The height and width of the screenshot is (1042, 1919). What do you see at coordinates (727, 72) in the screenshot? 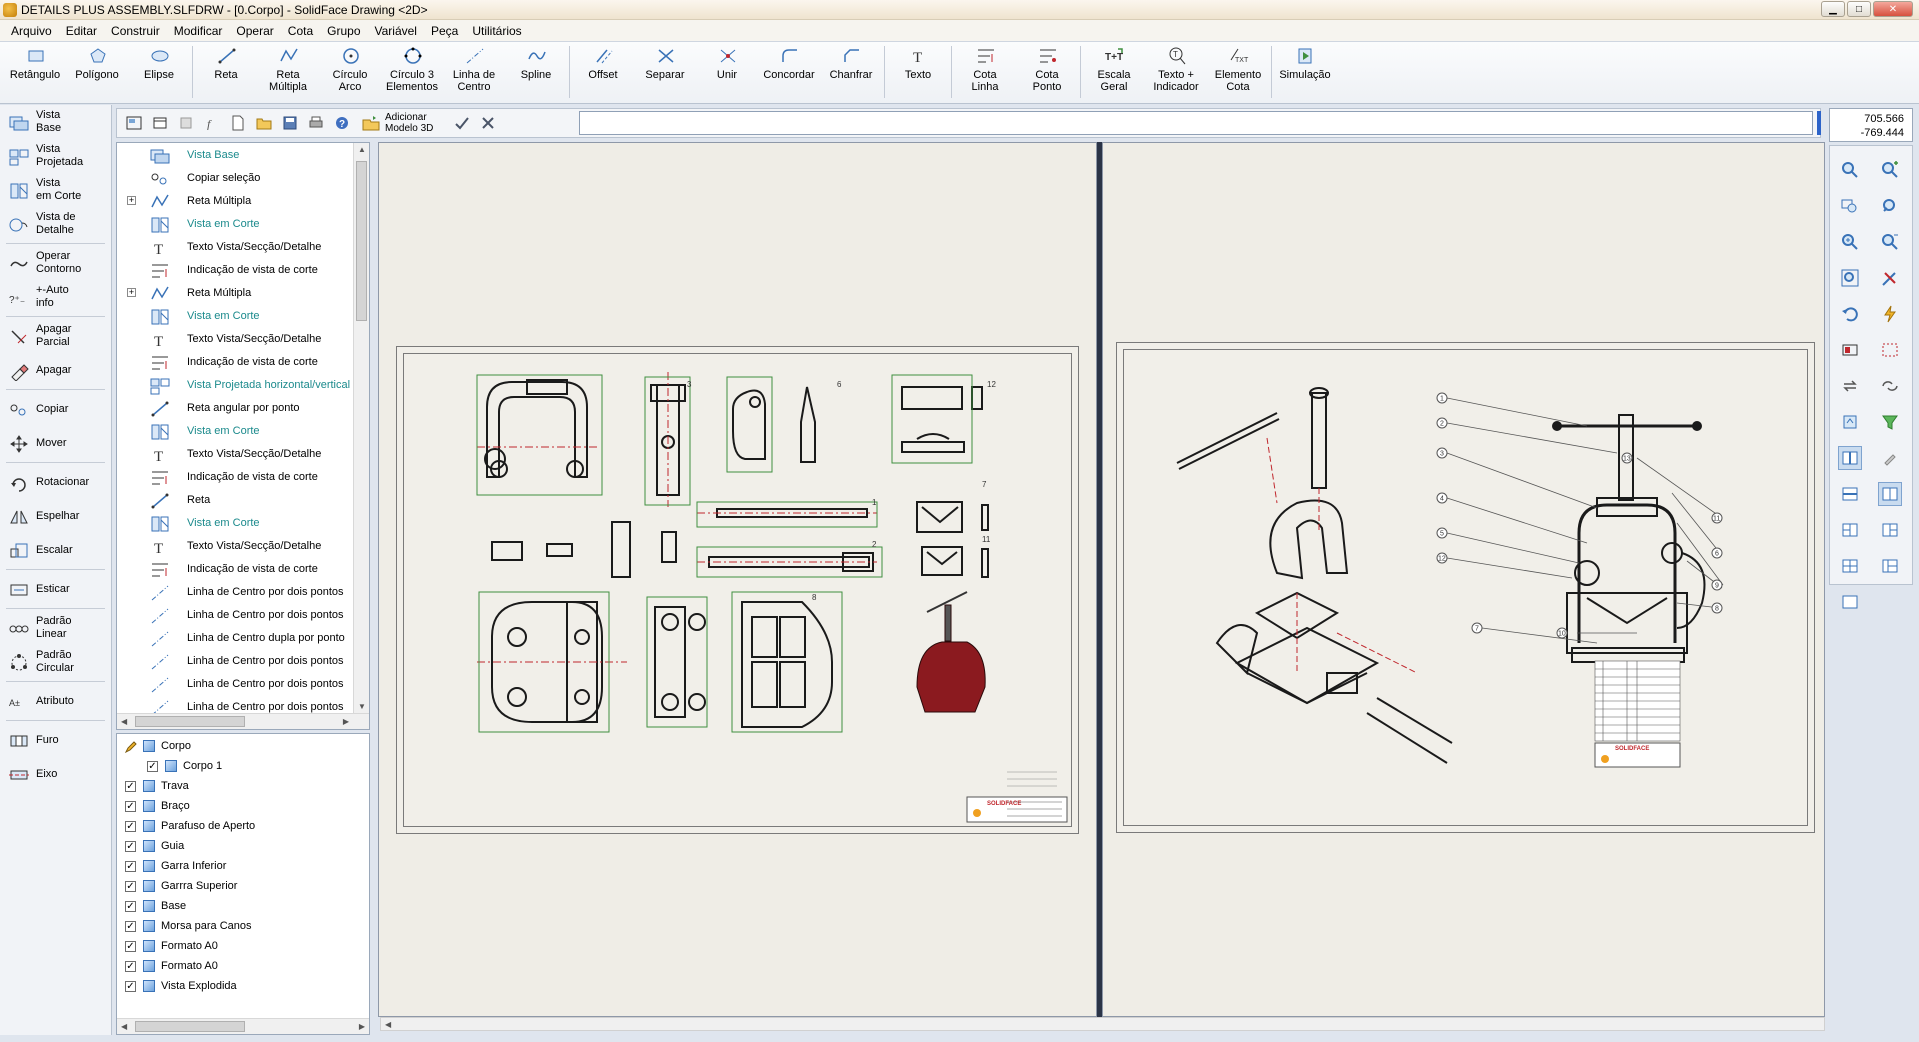
I see `join-button: Unir` at bounding box center [727, 72].